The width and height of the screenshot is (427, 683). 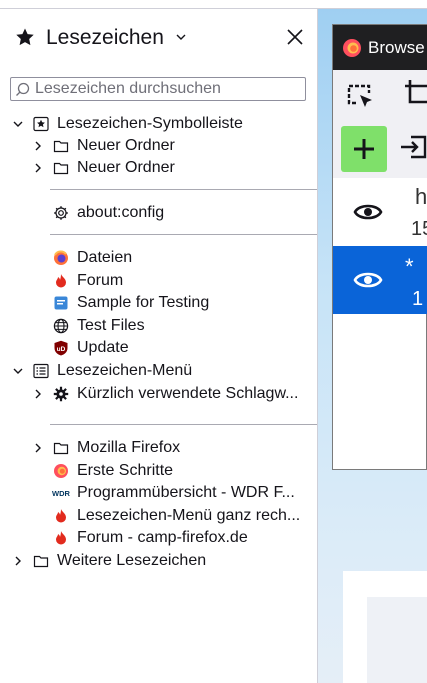 I want to click on tree-row-folder: Mozilla Firefox, so click(x=170, y=448).